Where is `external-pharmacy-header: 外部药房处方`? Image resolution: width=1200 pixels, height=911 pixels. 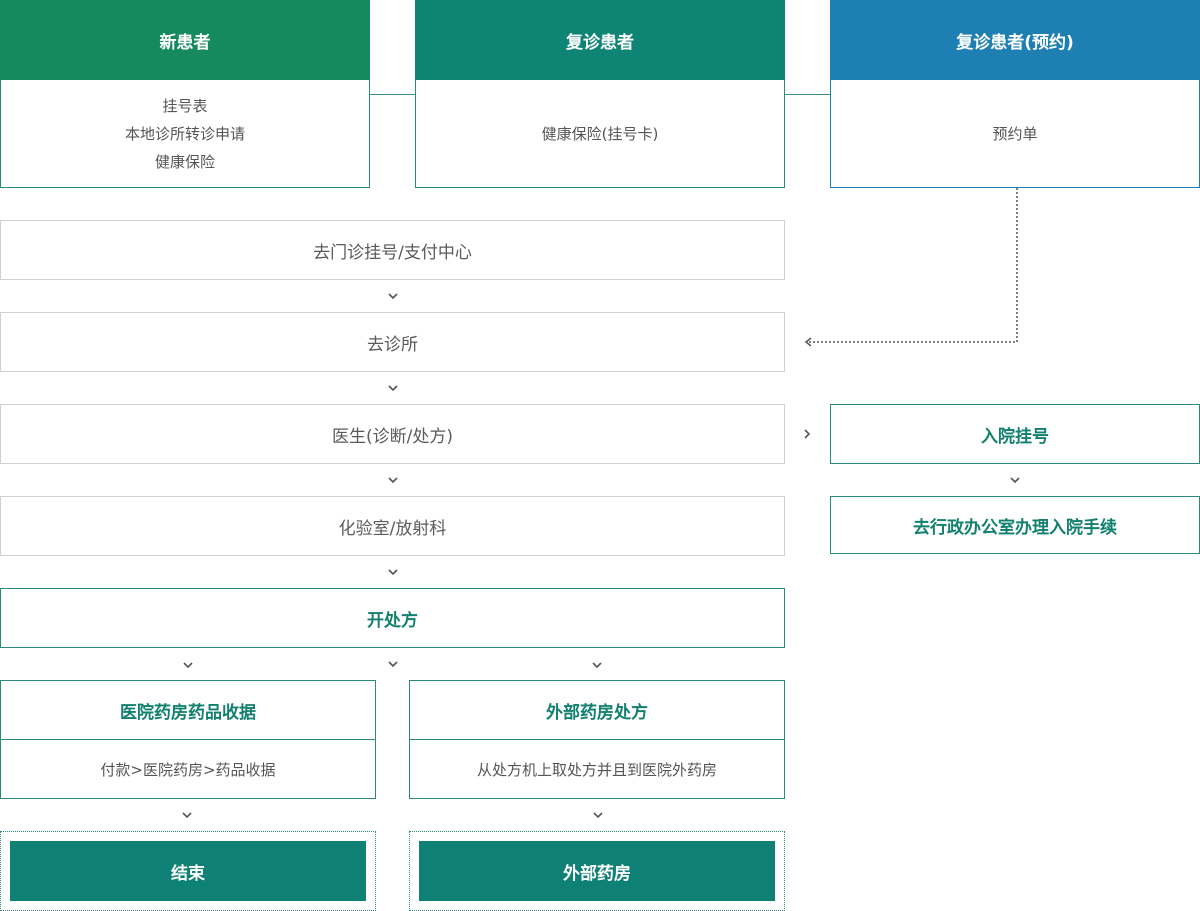 external-pharmacy-header: 外部药房处方 is located at coordinates (597, 710).